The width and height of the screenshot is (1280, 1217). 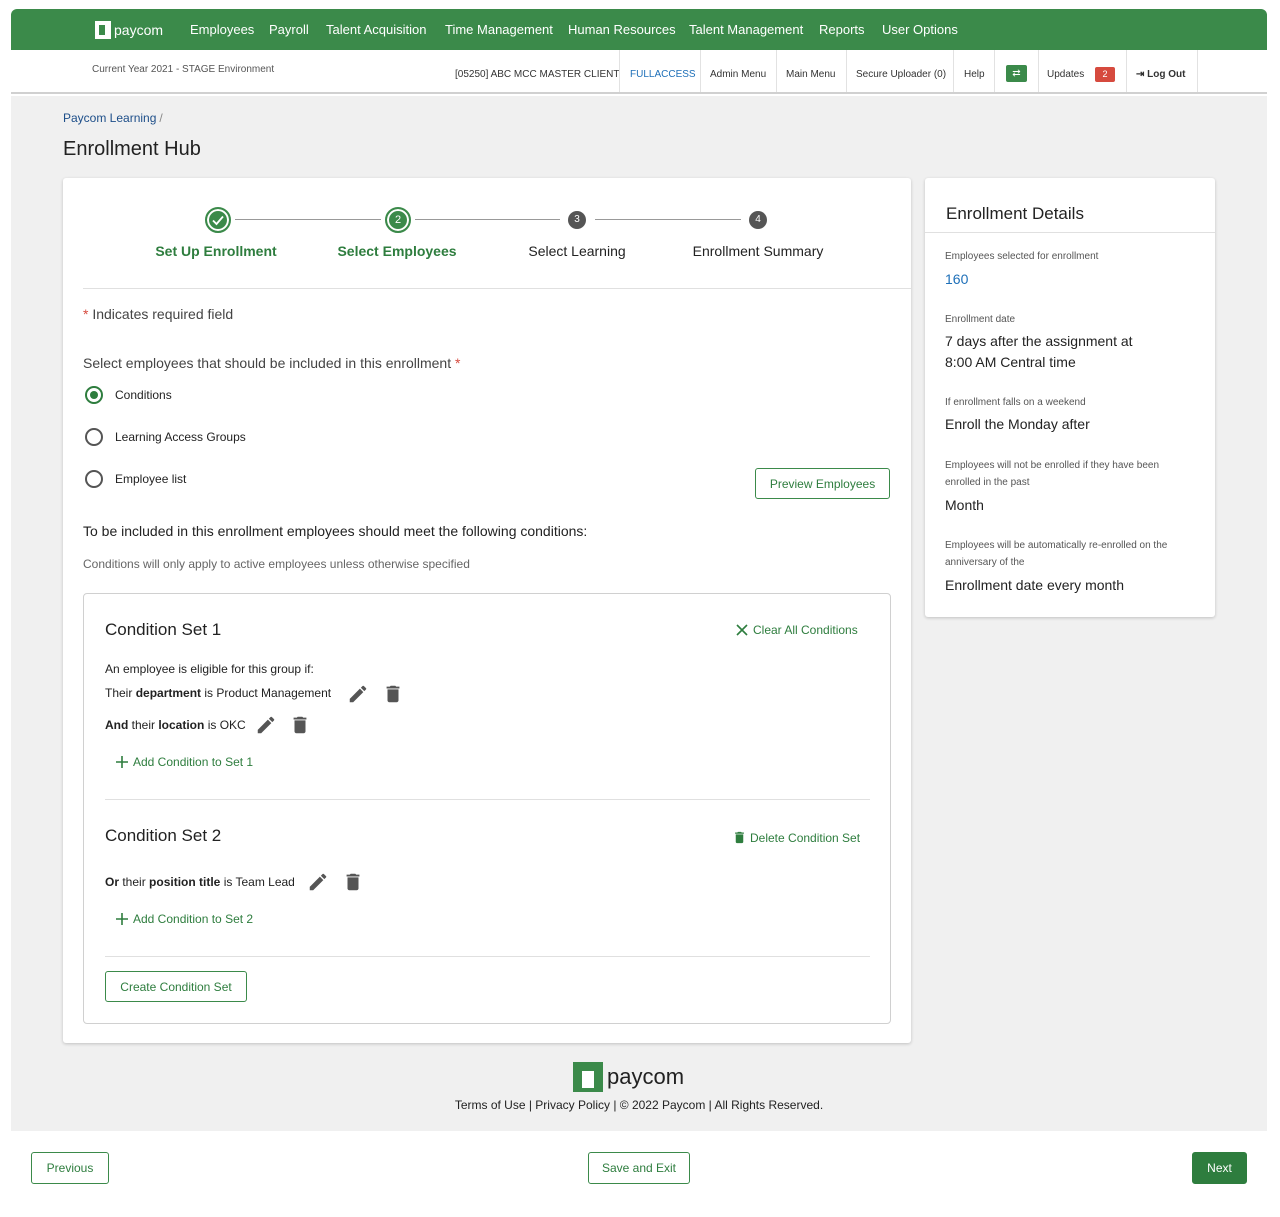 What do you see at coordinates (112, 882) in the screenshot?
I see `condition-lead: Or` at bounding box center [112, 882].